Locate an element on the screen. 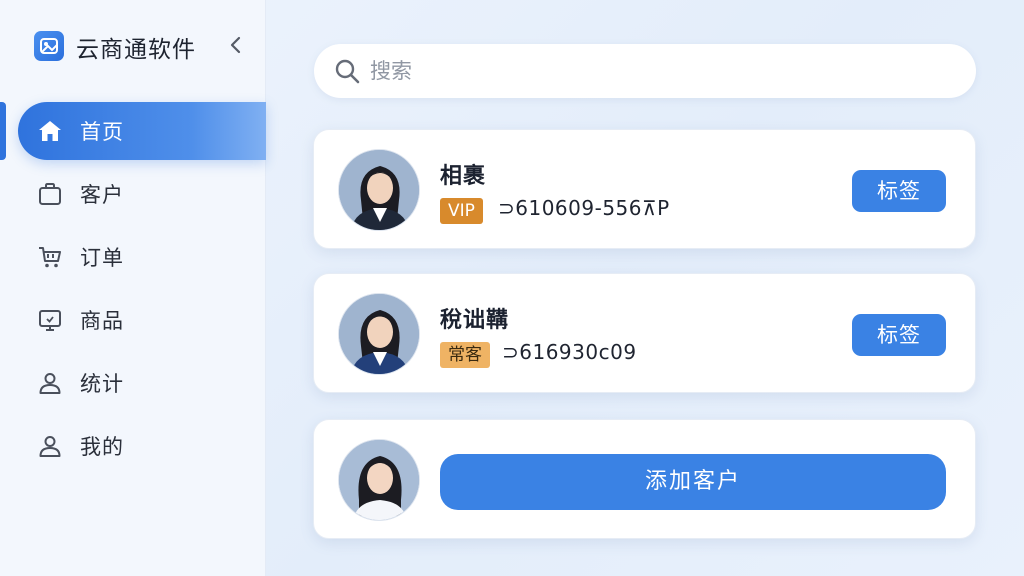  app-logo-icon is located at coordinates (49, 46).